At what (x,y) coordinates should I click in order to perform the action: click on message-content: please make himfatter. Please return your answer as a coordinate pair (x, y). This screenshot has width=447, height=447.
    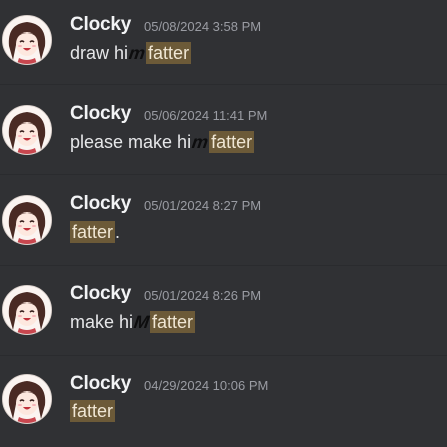
    Looking at the image, I should click on (162, 142).